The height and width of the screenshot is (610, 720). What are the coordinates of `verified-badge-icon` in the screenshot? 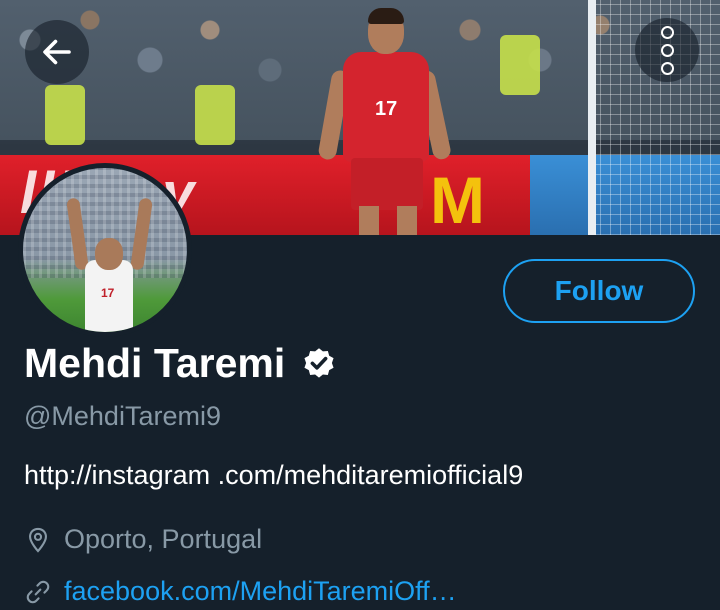 It's located at (319, 362).